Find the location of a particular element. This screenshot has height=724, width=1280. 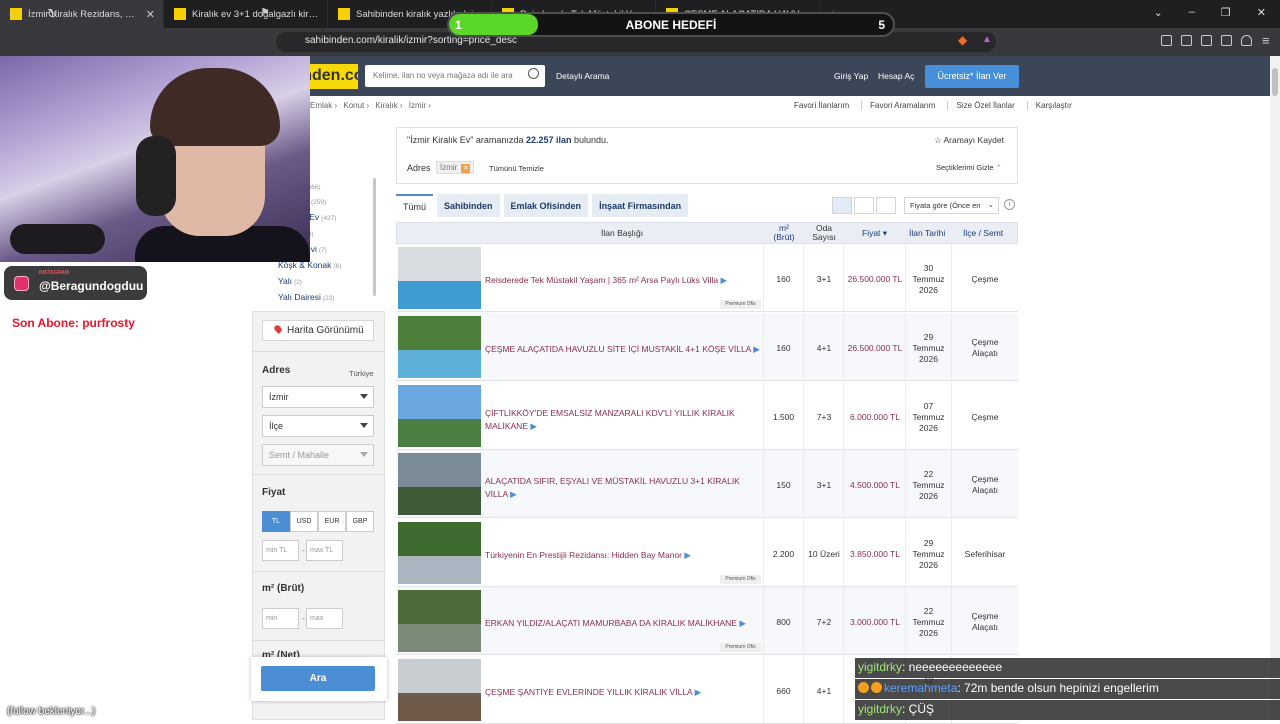

tab-owner: Sahibinden is located at coordinates (468, 205).